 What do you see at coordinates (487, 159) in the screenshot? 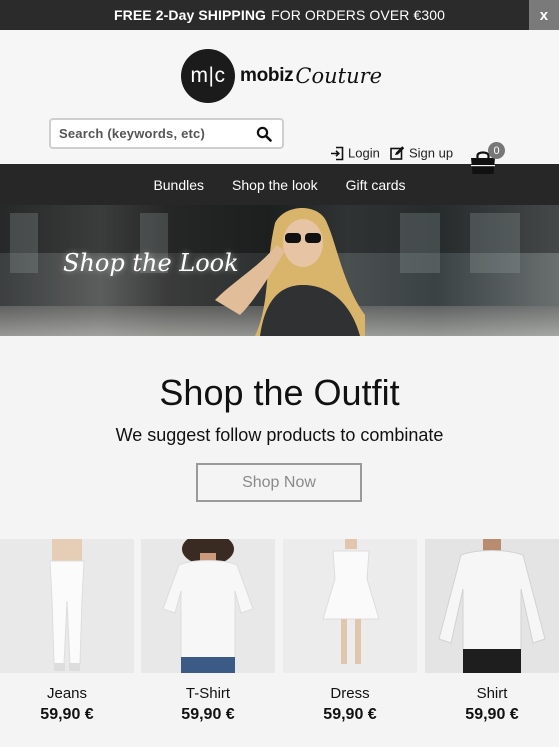
I see `cart-button: 0` at bounding box center [487, 159].